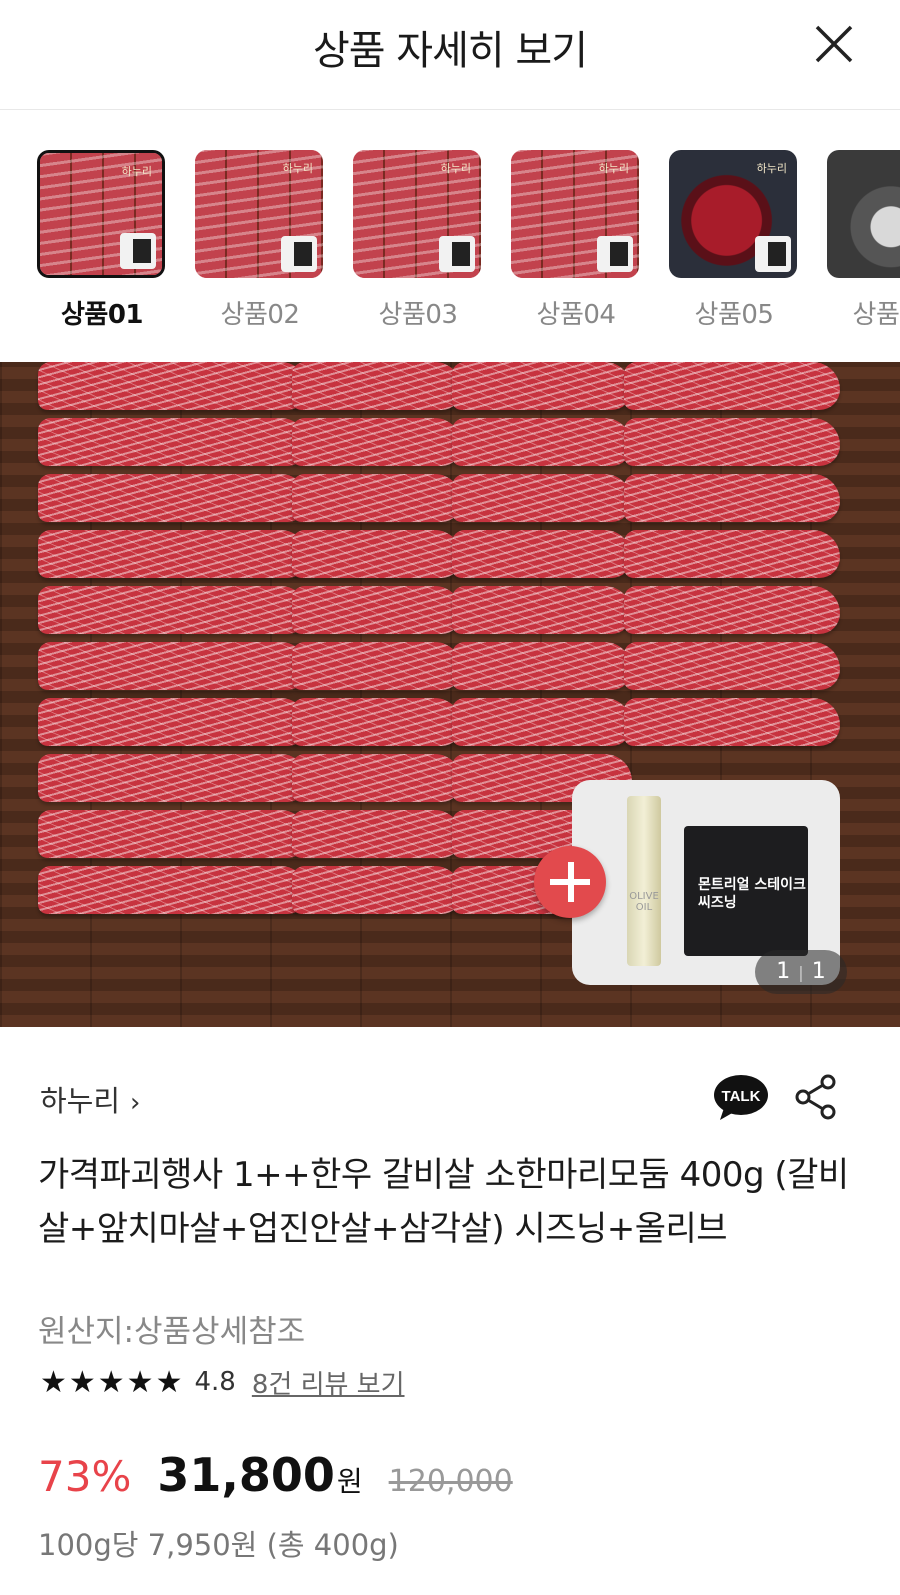  Describe the element at coordinates (218, 1545) in the screenshot. I see `unit-price: 100g당 7,950원 (총 400g)` at that location.